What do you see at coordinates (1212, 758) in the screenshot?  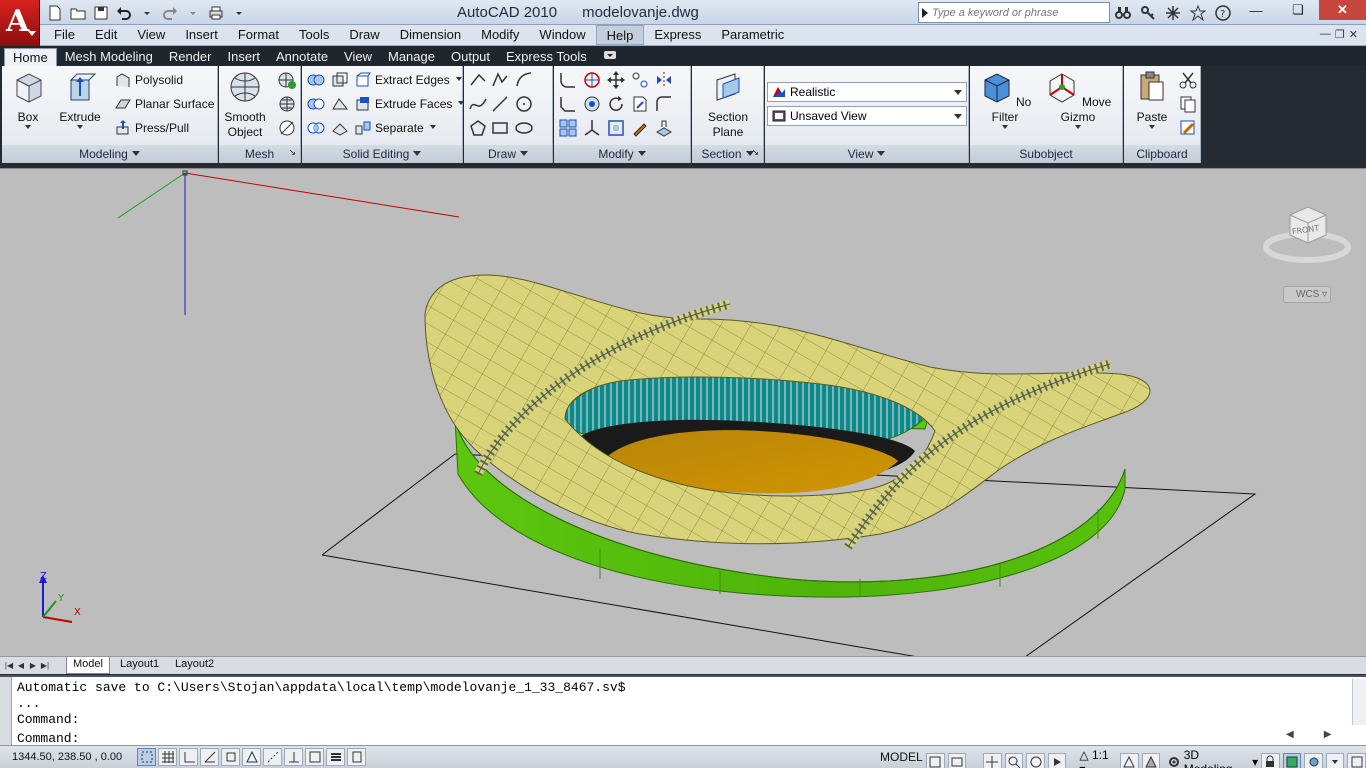 I see `workspace-switcher: 3D Modeling ▾` at bounding box center [1212, 758].